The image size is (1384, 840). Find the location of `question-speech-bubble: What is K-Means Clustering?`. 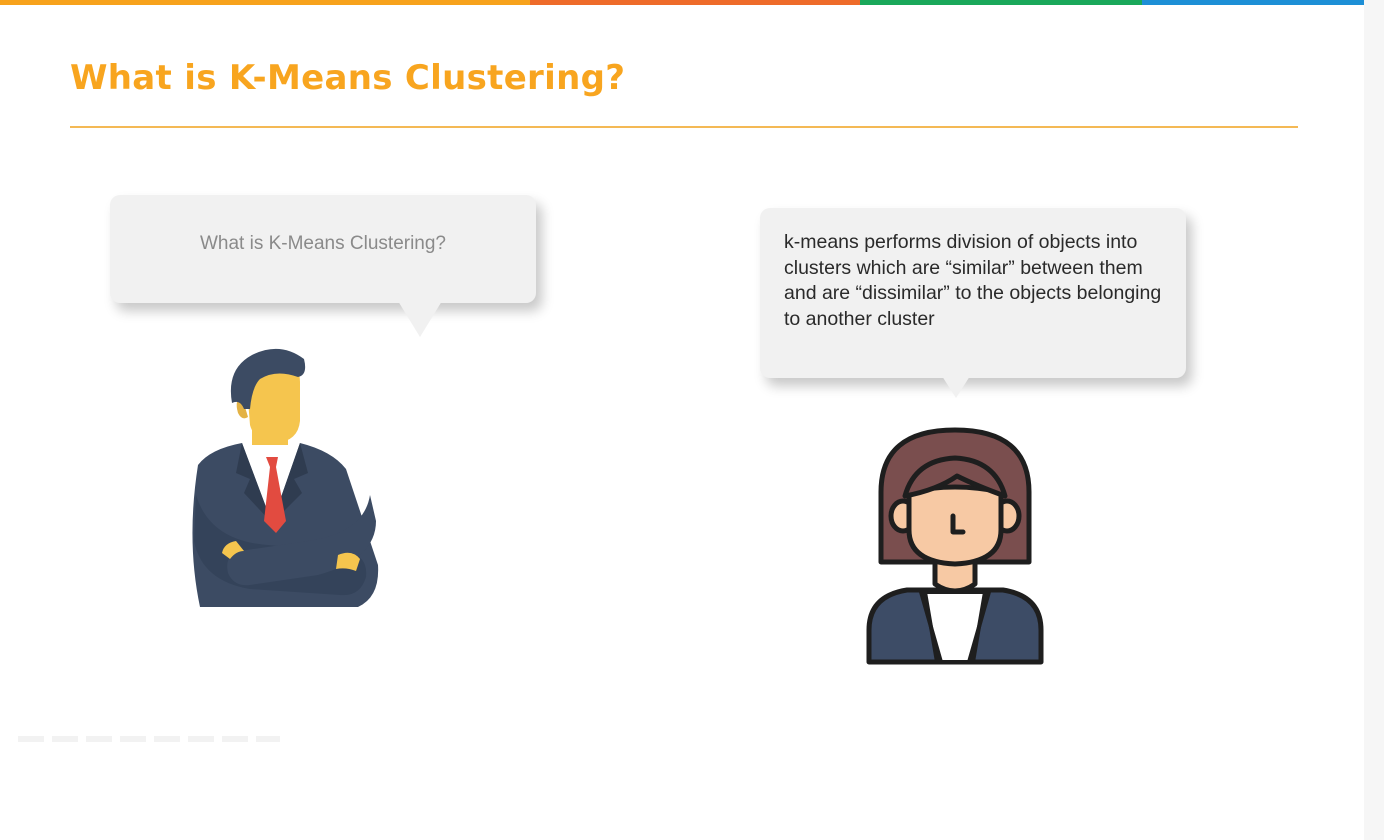

question-speech-bubble: What is K-Means Clustering? is located at coordinates (323, 266).